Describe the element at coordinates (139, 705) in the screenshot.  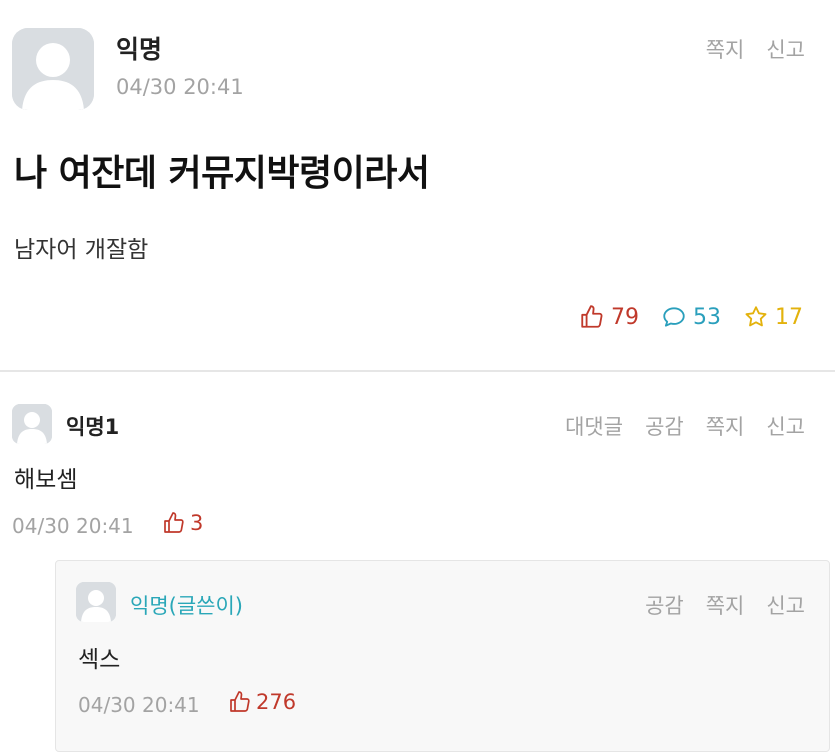
I see `child-comment-date: 04/30 20:41` at that location.